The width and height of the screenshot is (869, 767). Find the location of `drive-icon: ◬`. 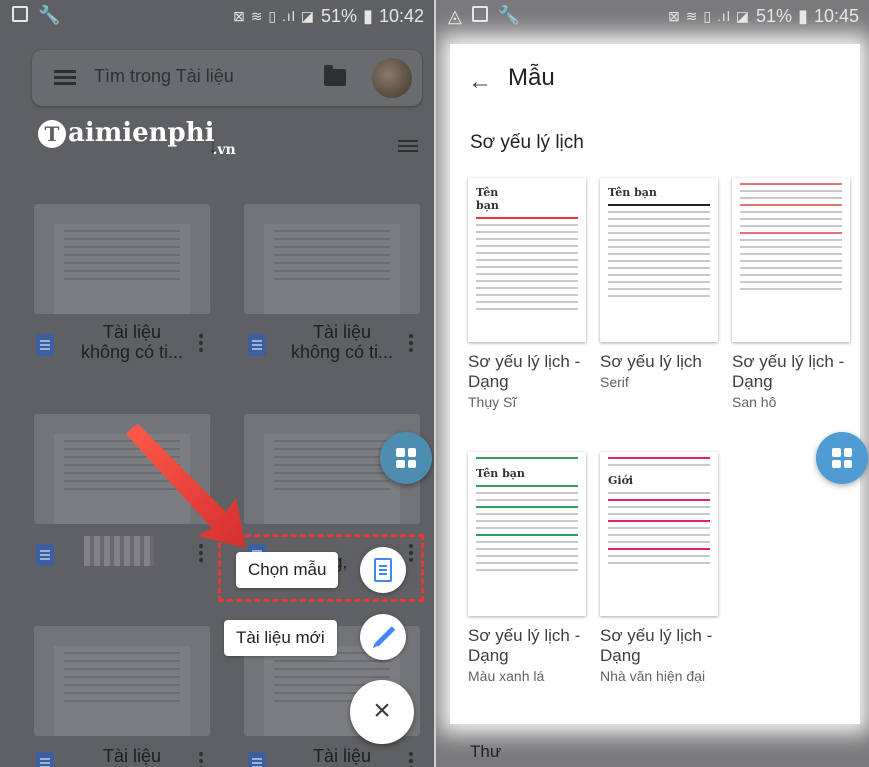

drive-icon: ◬ is located at coordinates (455, 16).